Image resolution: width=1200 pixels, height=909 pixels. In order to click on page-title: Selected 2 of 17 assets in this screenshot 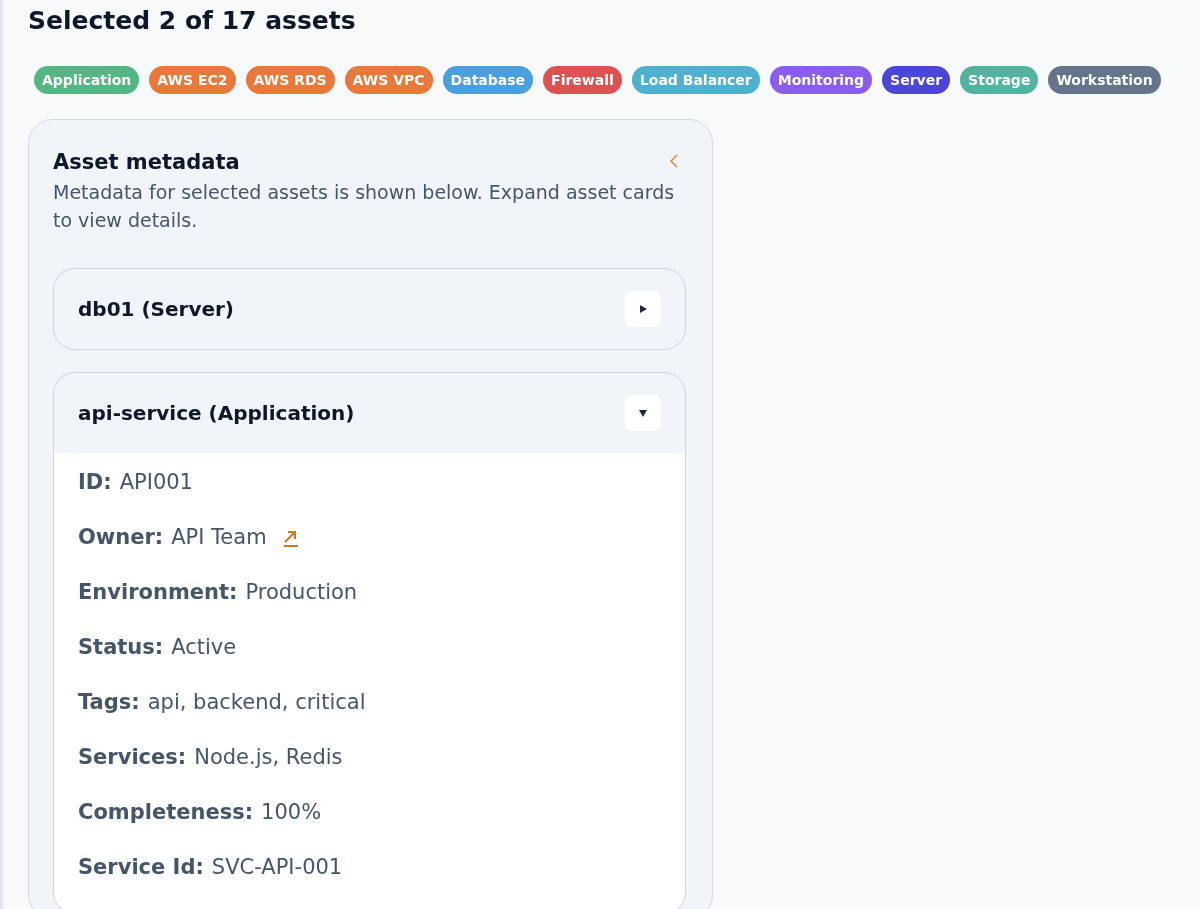, I will do `click(192, 21)`.